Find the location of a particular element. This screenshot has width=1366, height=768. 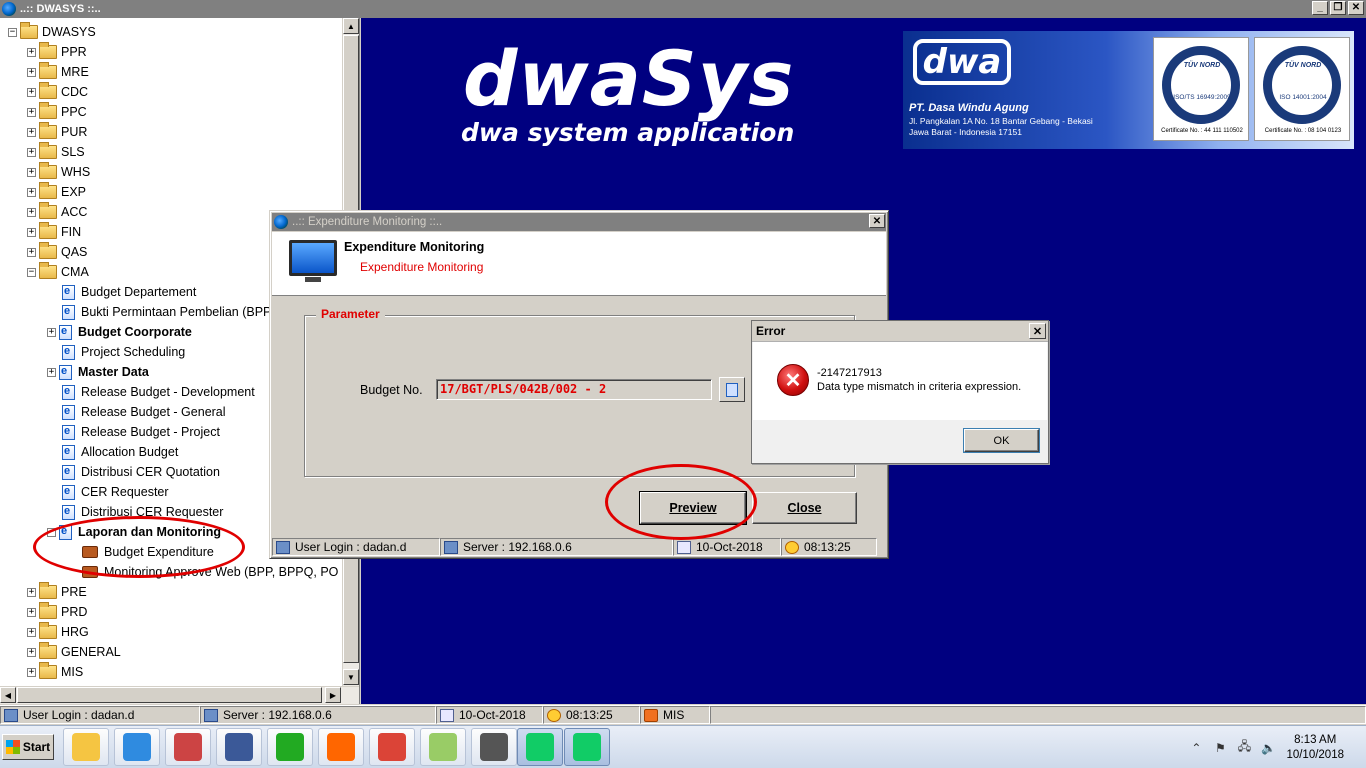

tree-item: Distribusi CER Requester is located at coordinates (142, 512).